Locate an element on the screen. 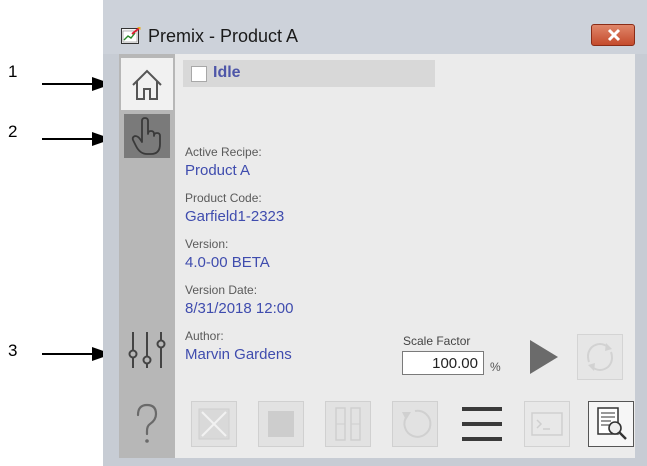  start-button is located at coordinates (543, 357).